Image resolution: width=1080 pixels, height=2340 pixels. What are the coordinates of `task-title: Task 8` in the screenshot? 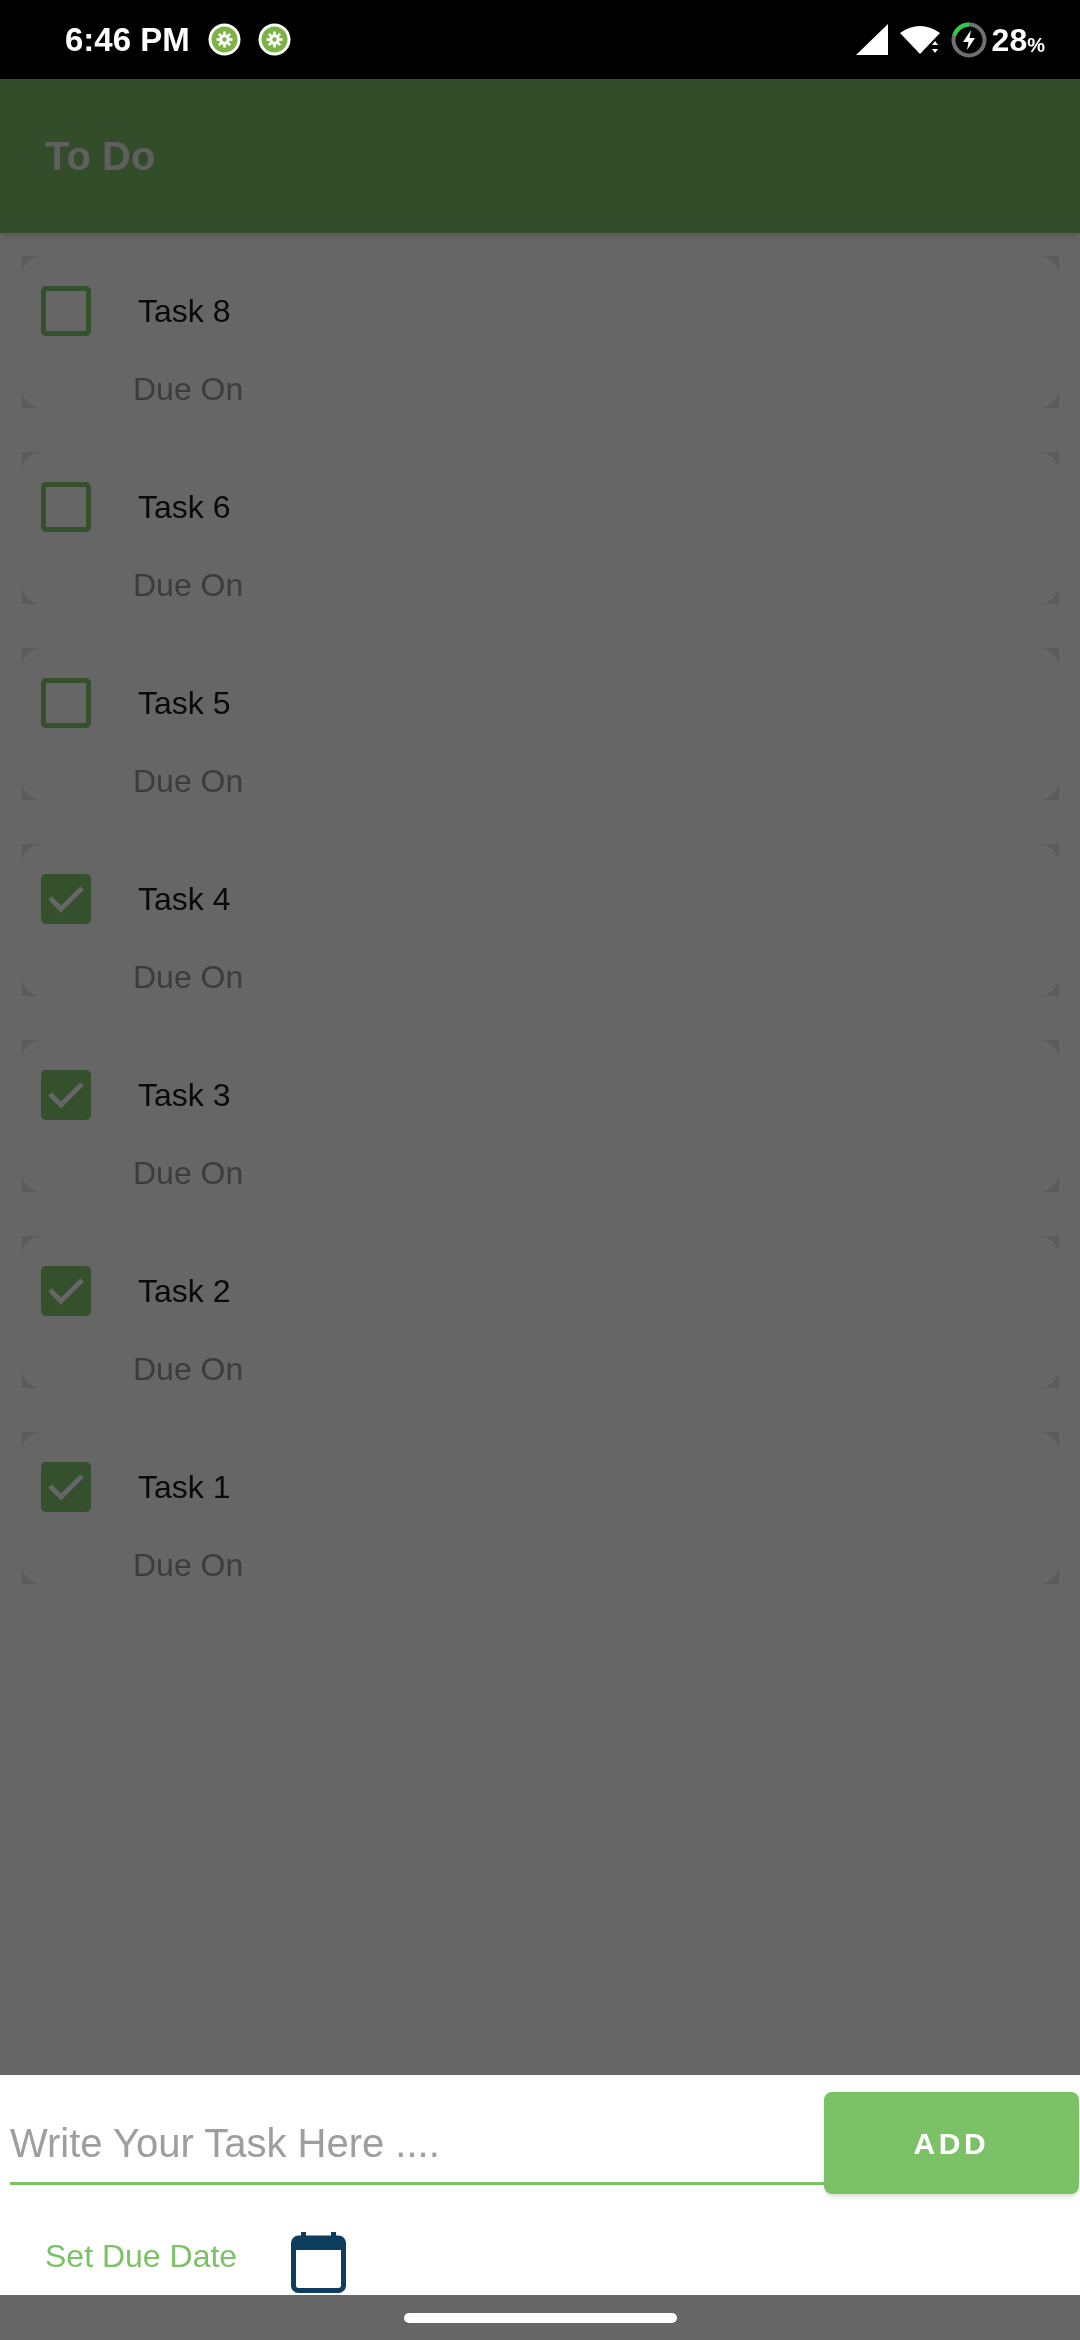 It's located at (184, 311).